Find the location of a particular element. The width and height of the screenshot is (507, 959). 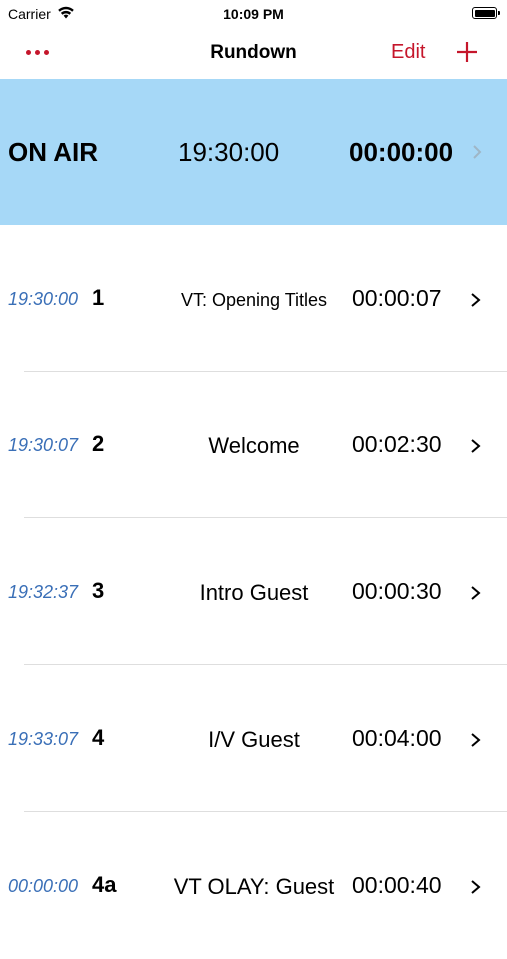

row-duration: 00:00:40 is located at coordinates (397, 885).